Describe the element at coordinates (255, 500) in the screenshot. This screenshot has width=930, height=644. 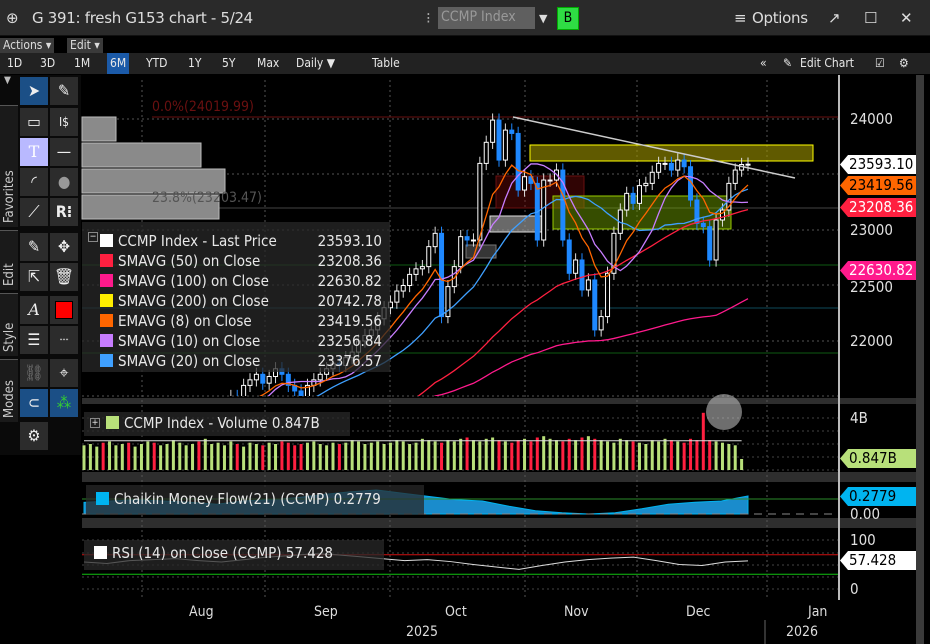
I see `cmf-legend: Chaikin Money Flow(21) (CCMP) 0.2779` at that location.